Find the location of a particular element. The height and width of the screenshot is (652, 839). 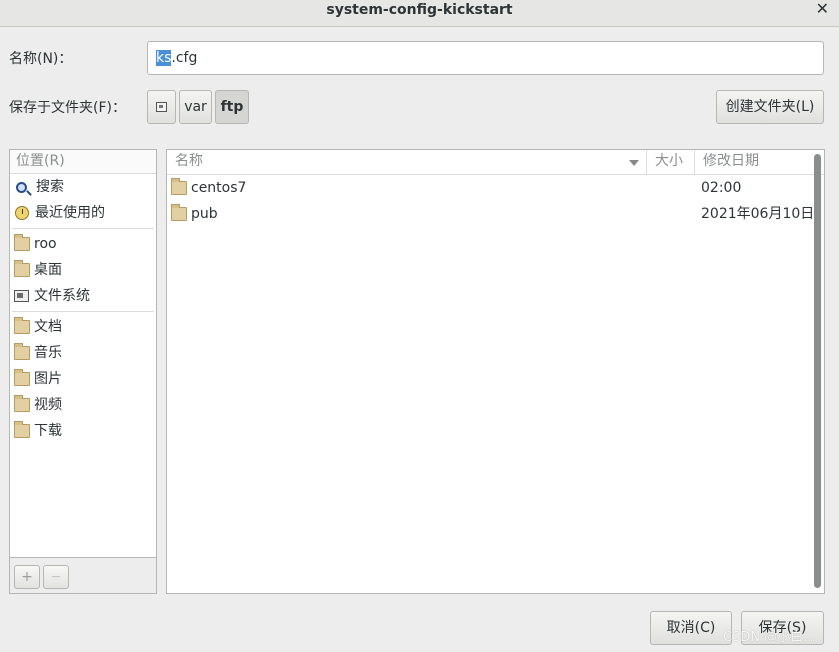

name-label: 名称(N)： is located at coordinates (41, 59).